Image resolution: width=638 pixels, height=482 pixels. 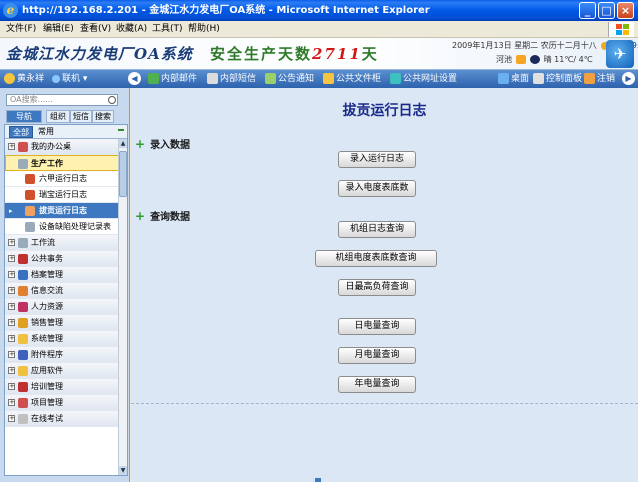 What do you see at coordinates (21, 29) in the screenshot?
I see `menu-file: 文件(F)` at bounding box center [21, 29].